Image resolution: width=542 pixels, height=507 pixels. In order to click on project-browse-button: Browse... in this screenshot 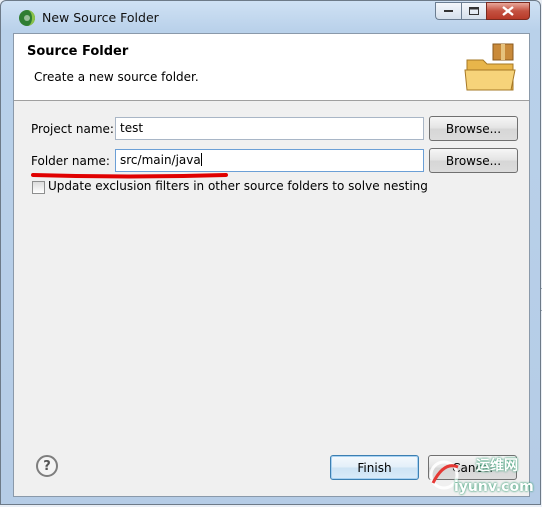, I will do `click(473, 128)`.